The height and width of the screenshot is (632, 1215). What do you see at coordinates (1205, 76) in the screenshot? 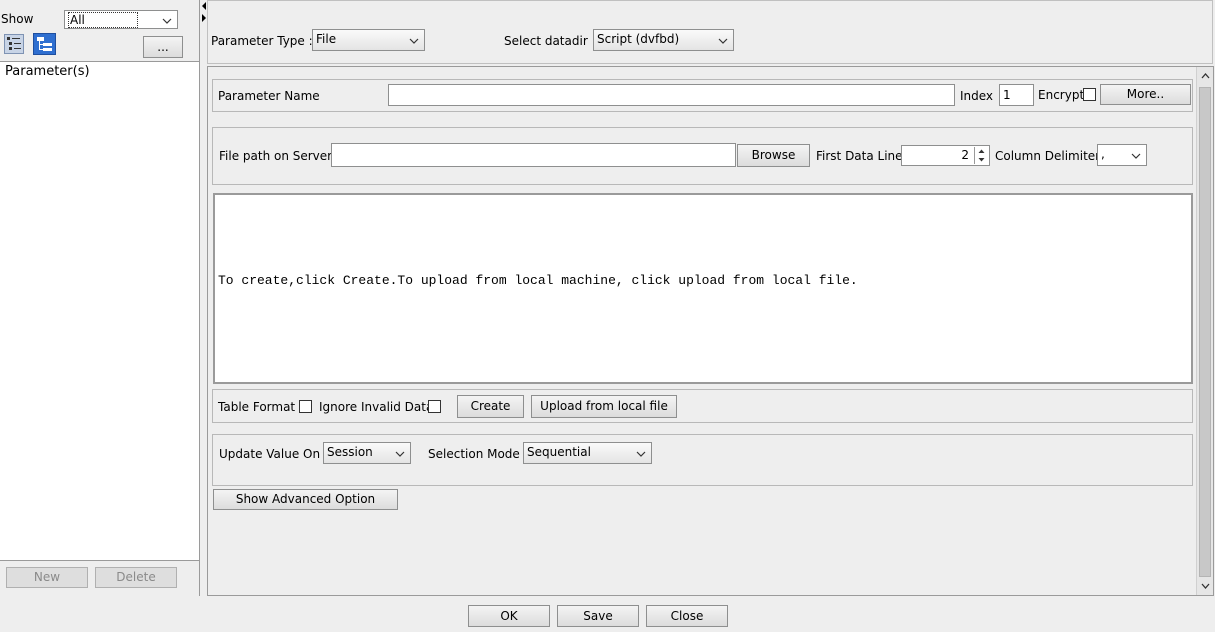
I see `scroll-up-icon` at bounding box center [1205, 76].